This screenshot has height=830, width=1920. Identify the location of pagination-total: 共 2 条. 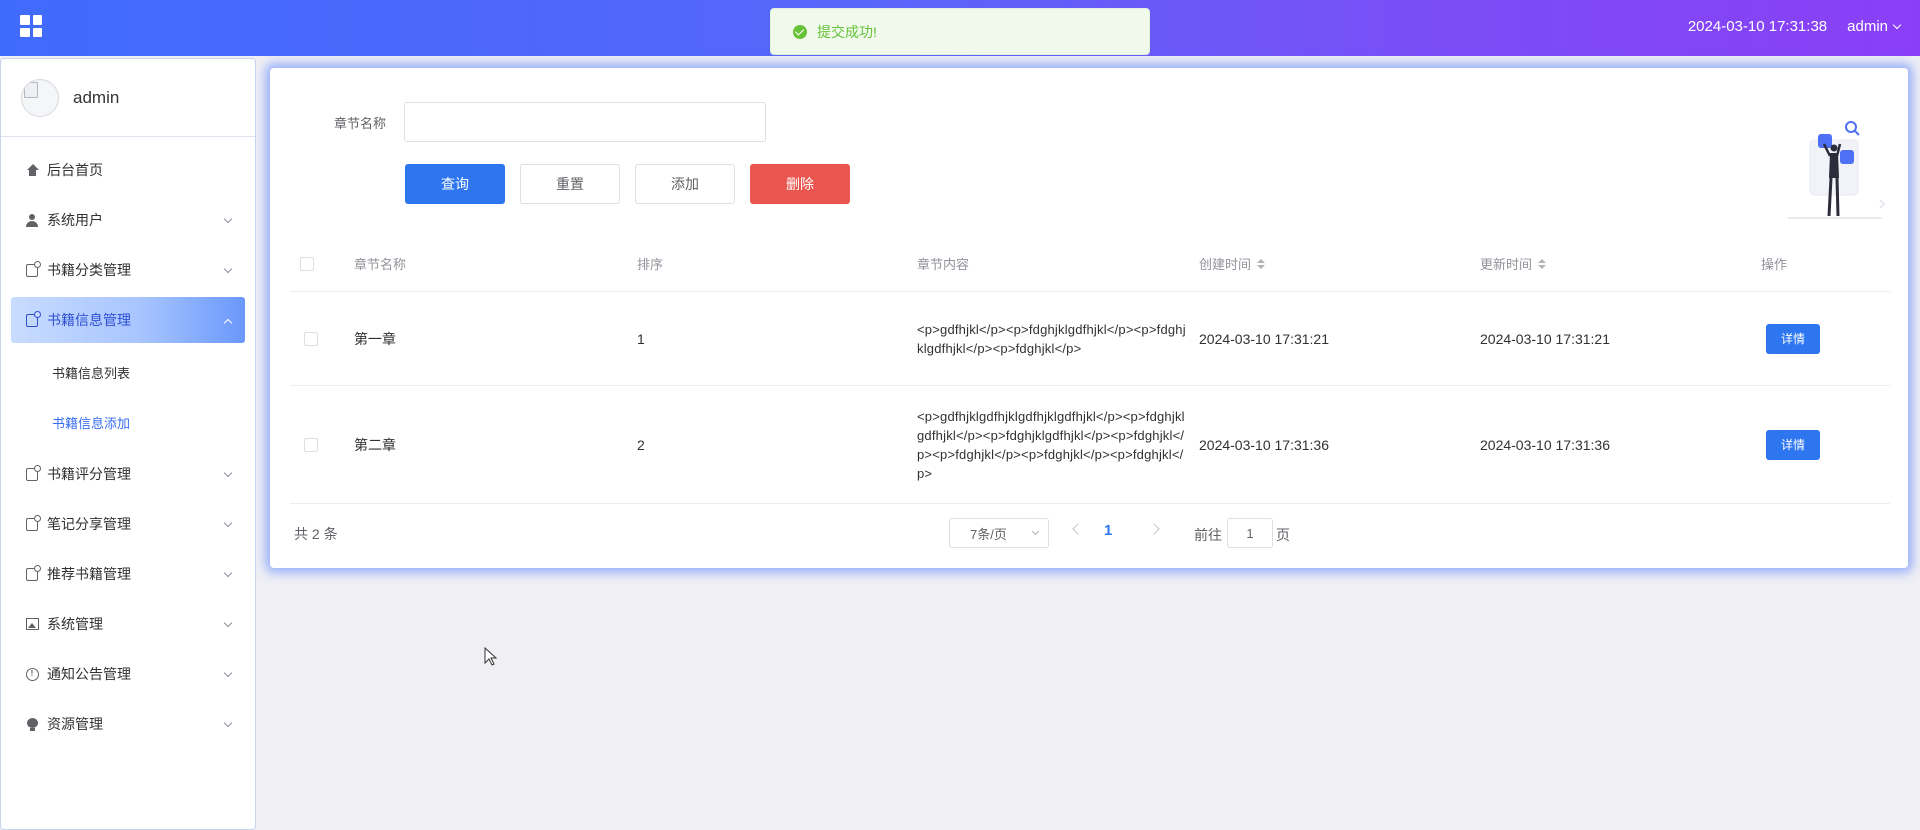
(316, 534).